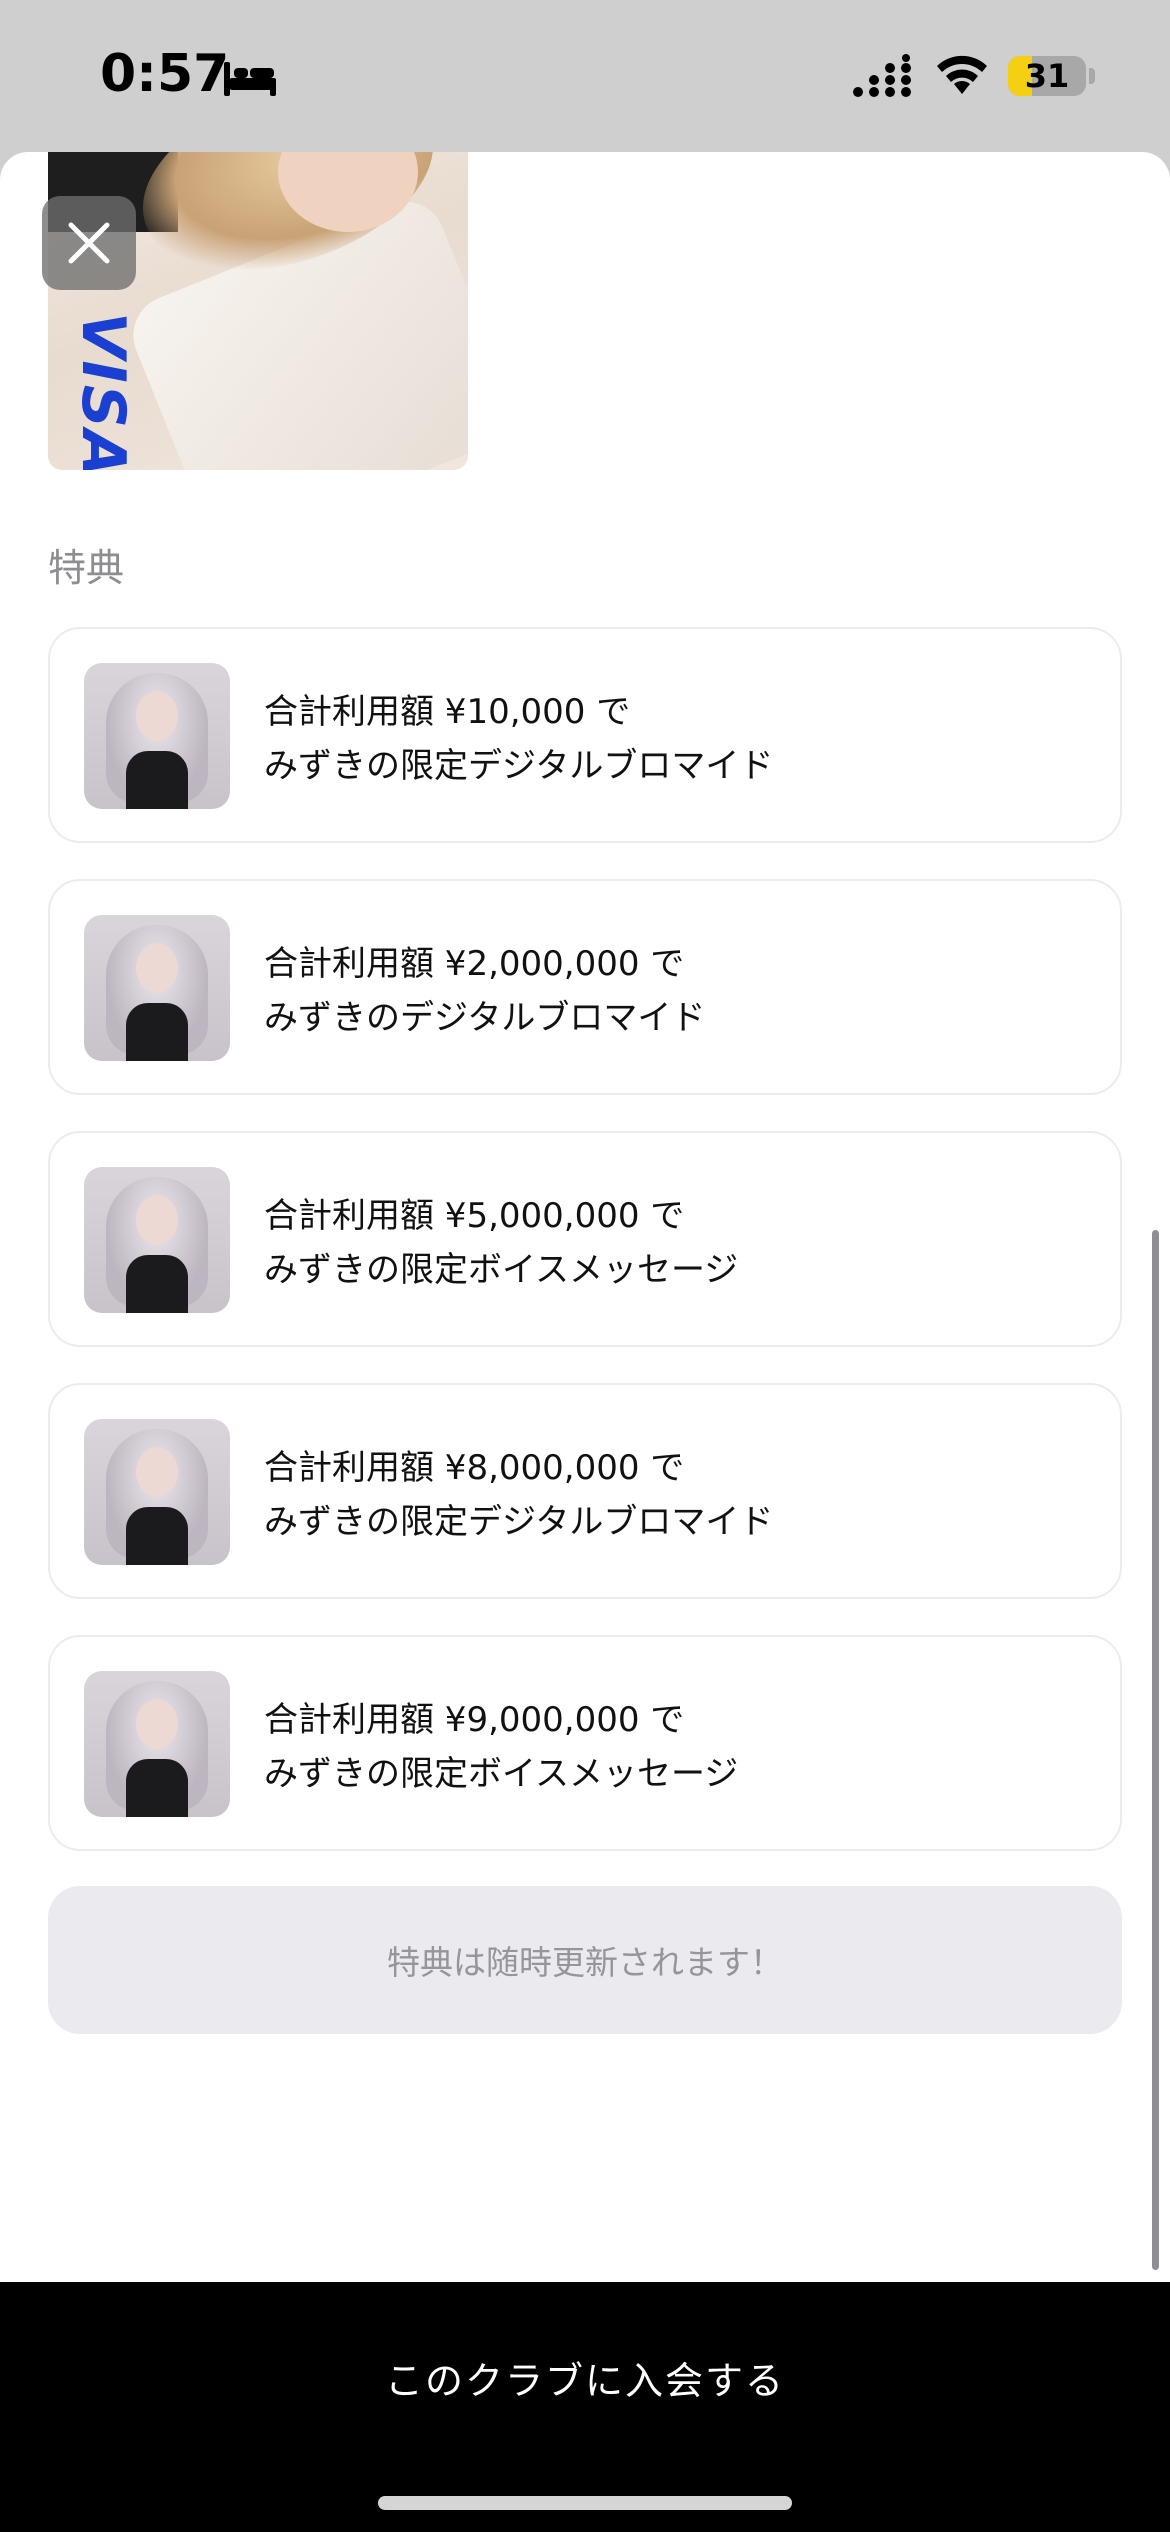 The image size is (1170, 2532). I want to click on wifi-icon, so click(962, 74).